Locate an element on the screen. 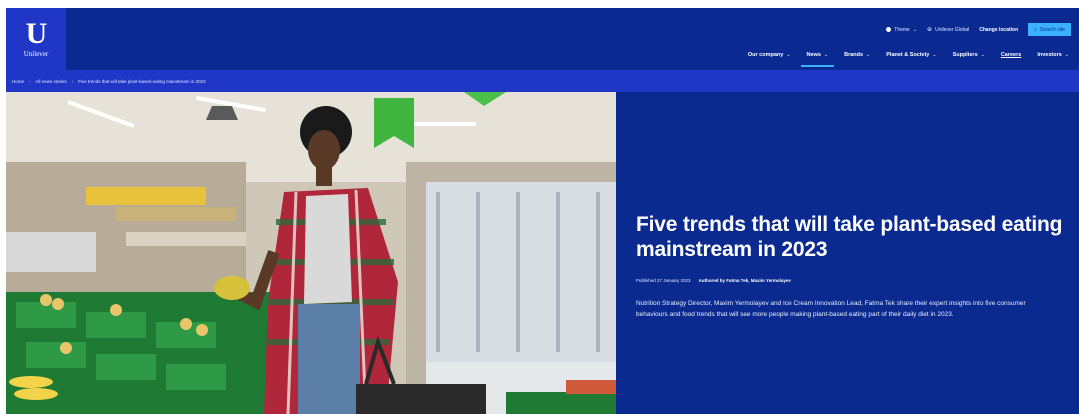 Image resolution: width=1079 pixels, height=414 pixels. breadcrumb-all-news: All news stories is located at coordinates (51, 81).